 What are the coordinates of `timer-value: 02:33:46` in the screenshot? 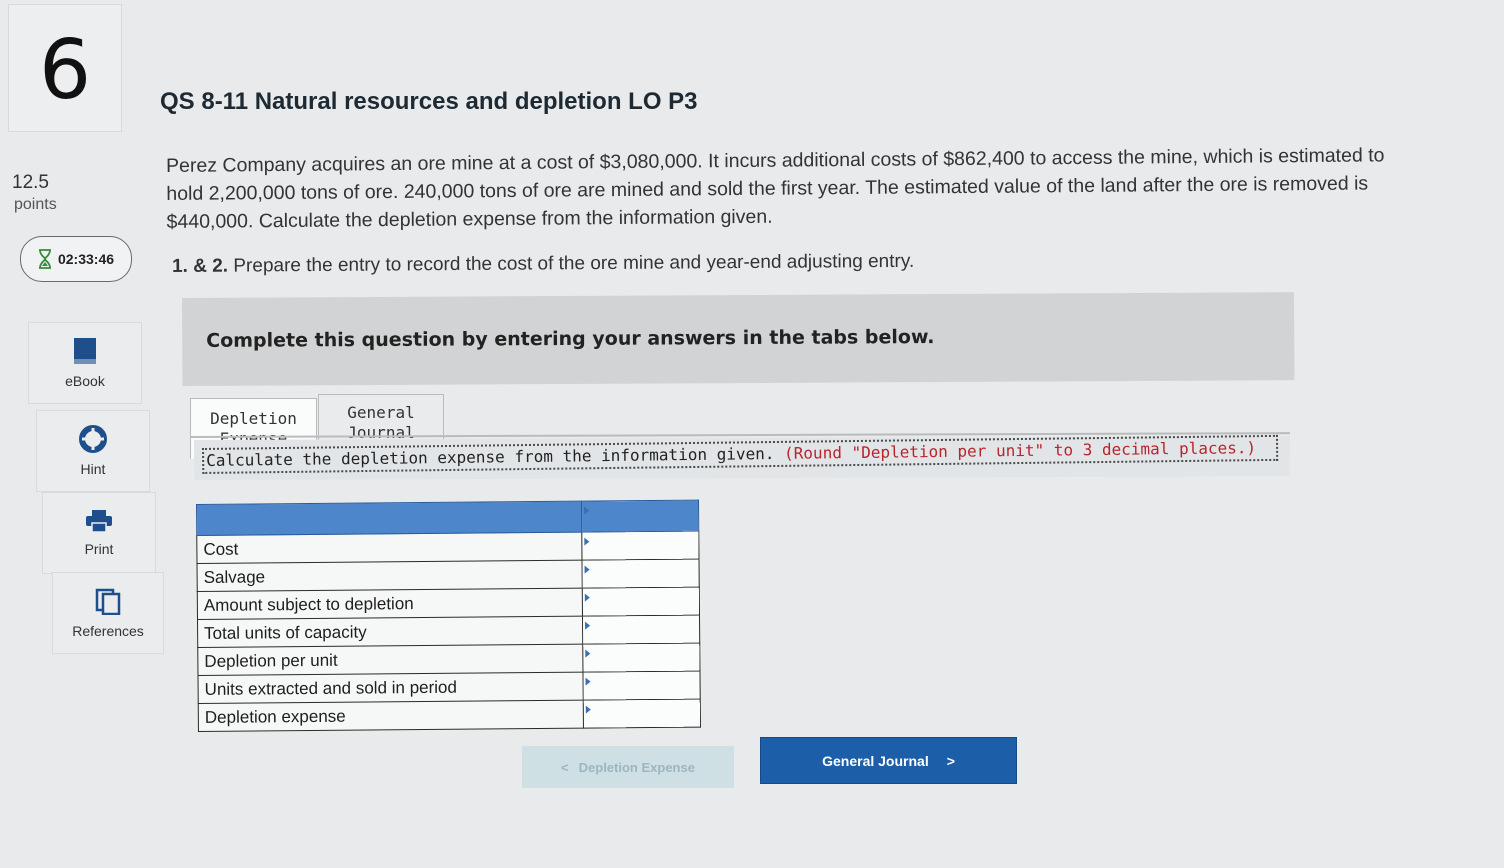 It's located at (86, 259).